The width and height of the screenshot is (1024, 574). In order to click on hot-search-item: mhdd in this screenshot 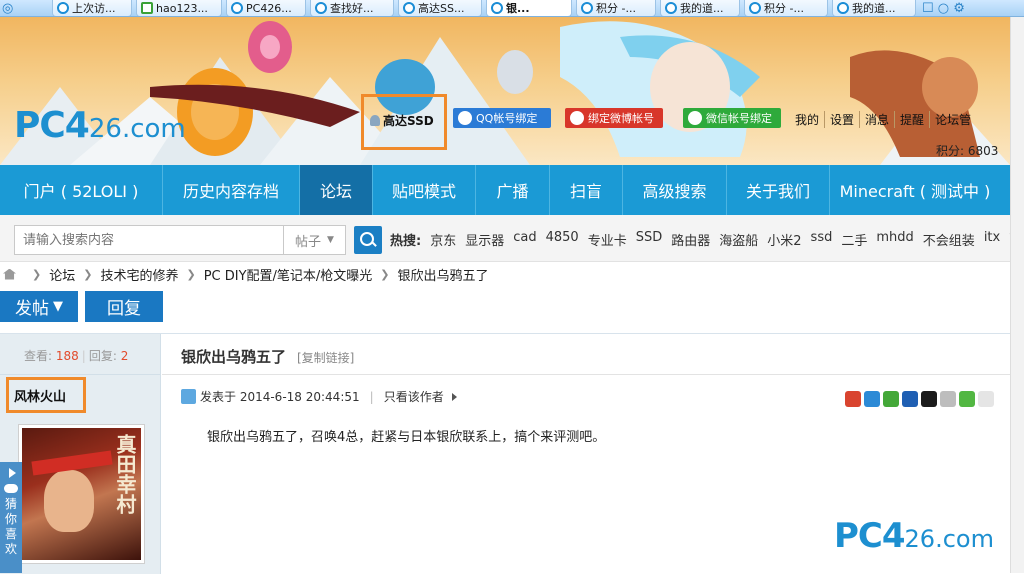, I will do `click(894, 239)`.